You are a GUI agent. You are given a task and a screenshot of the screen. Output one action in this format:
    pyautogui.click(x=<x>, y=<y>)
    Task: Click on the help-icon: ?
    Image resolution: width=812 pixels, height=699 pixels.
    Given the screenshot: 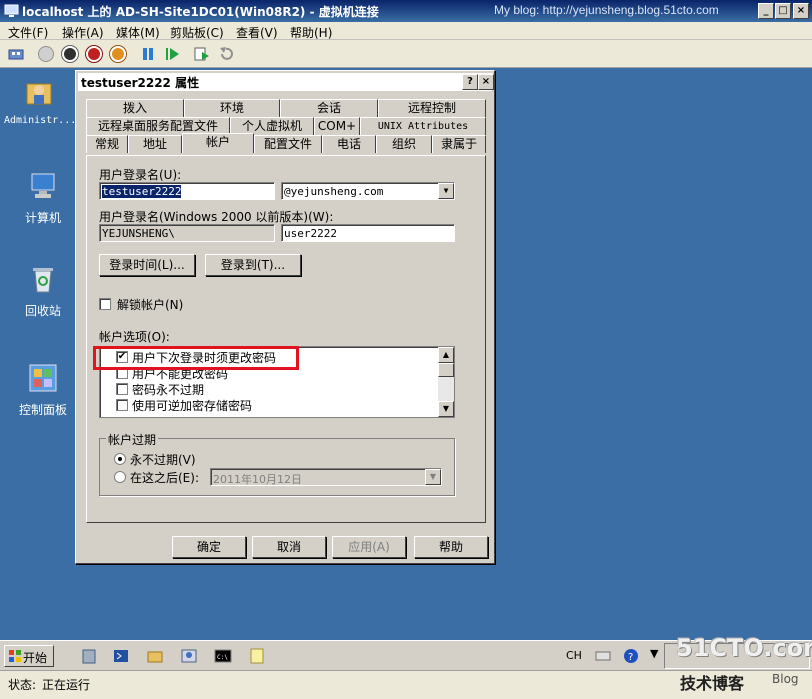 What is the action you would take?
    pyautogui.click(x=631, y=656)
    